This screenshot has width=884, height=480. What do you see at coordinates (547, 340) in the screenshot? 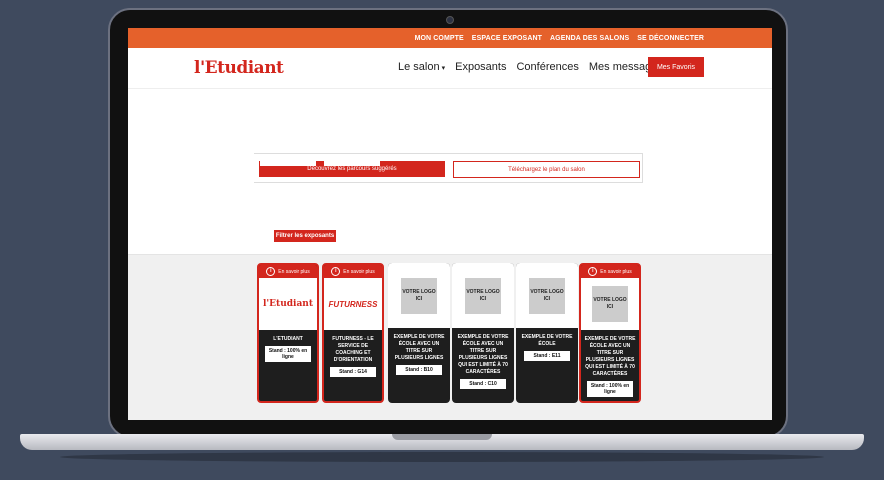
I see `exhibitor-title: EXEMPLE DE VOTRE ÉCOLE` at bounding box center [547, 340].